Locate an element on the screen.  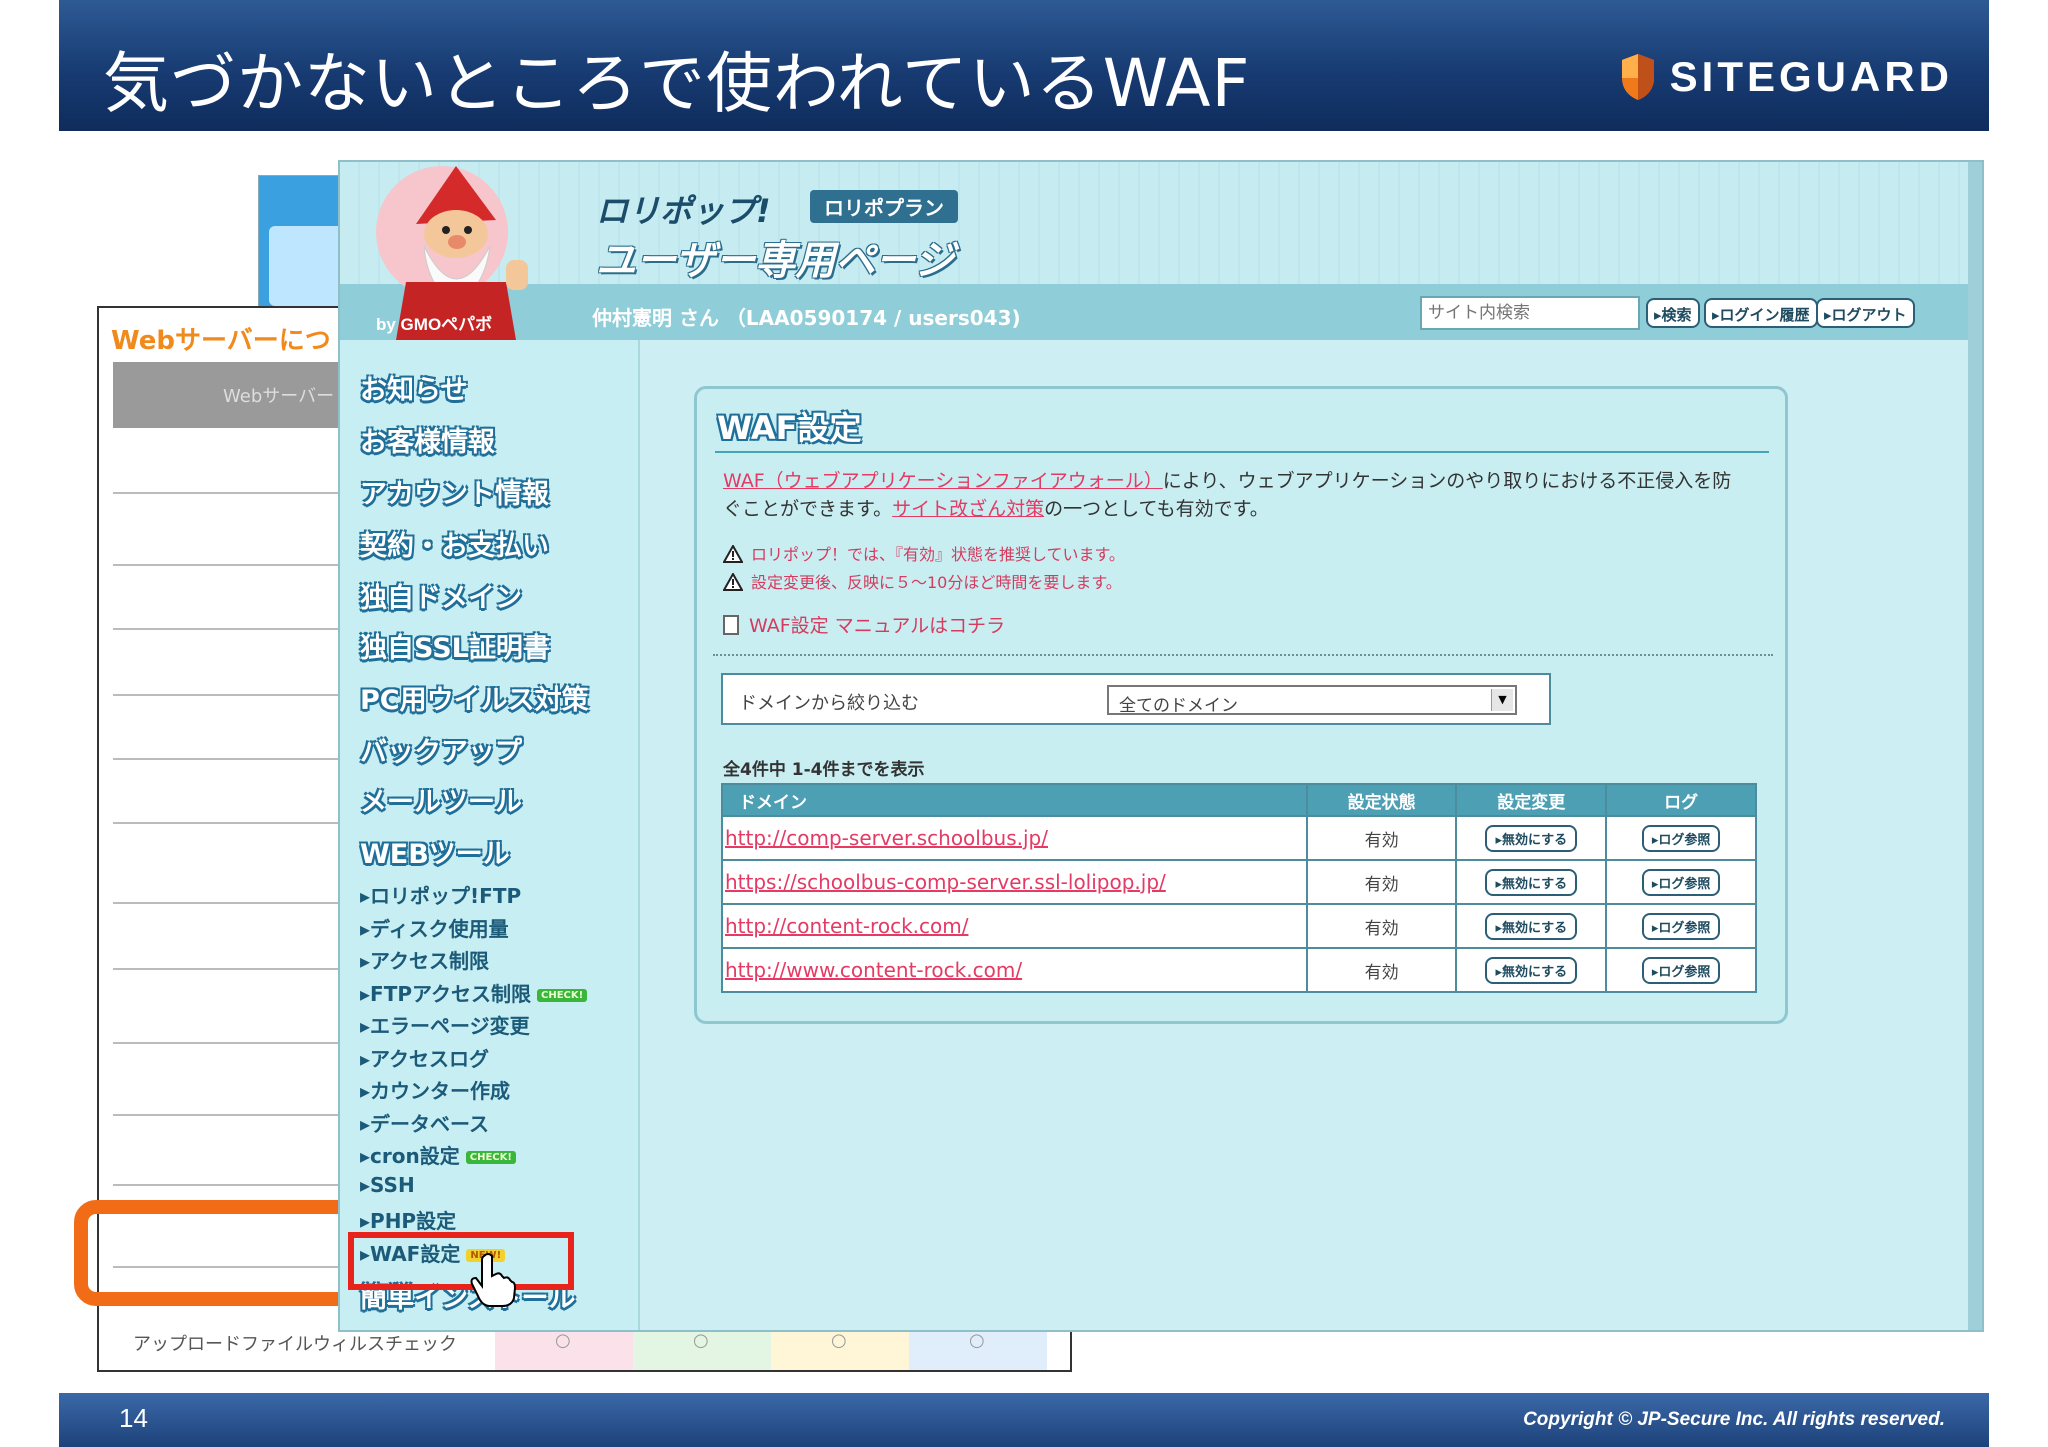
sidebar-link: ▸ディスク使用量 is located at coordinates (434, 927).